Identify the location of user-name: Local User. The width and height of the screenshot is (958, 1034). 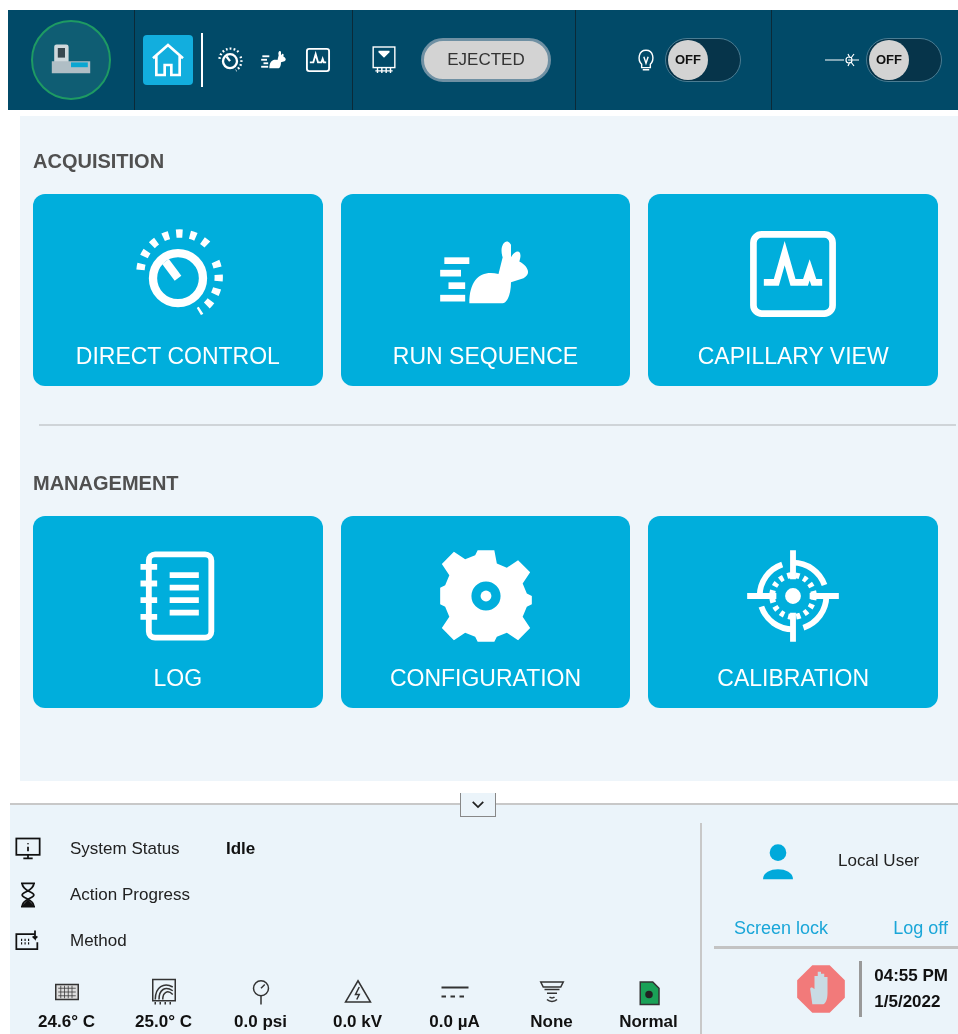
(879, 860).